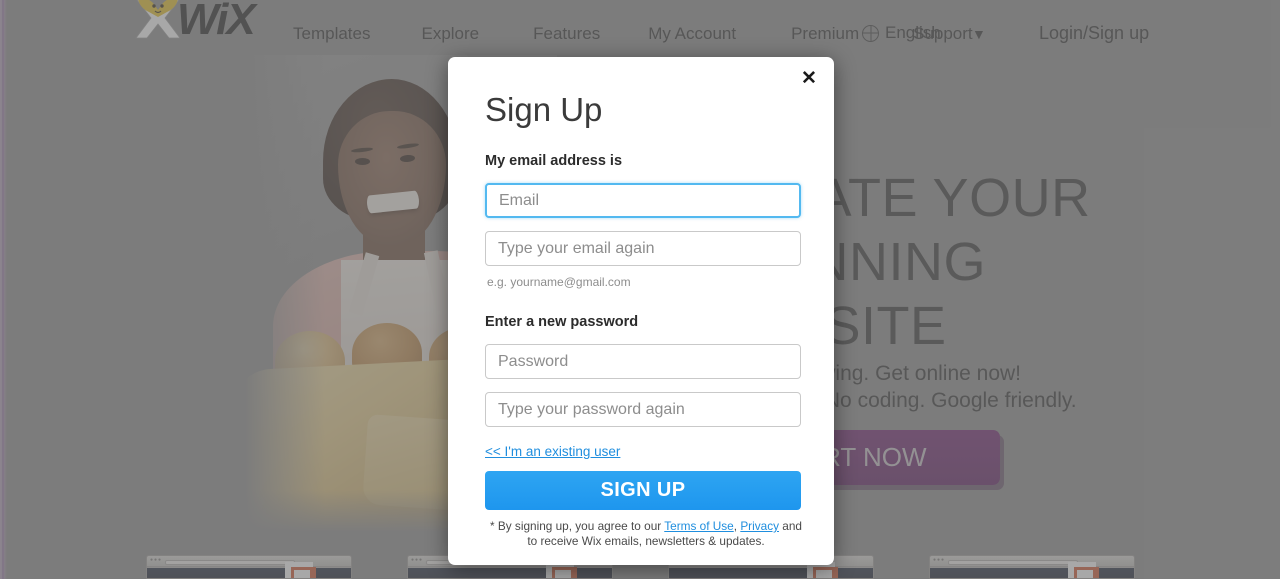 The width and height of the screenshot is (1280, 579). I want to click on email-hint: e.g. yourname@gmail.com, so click(559, 282).